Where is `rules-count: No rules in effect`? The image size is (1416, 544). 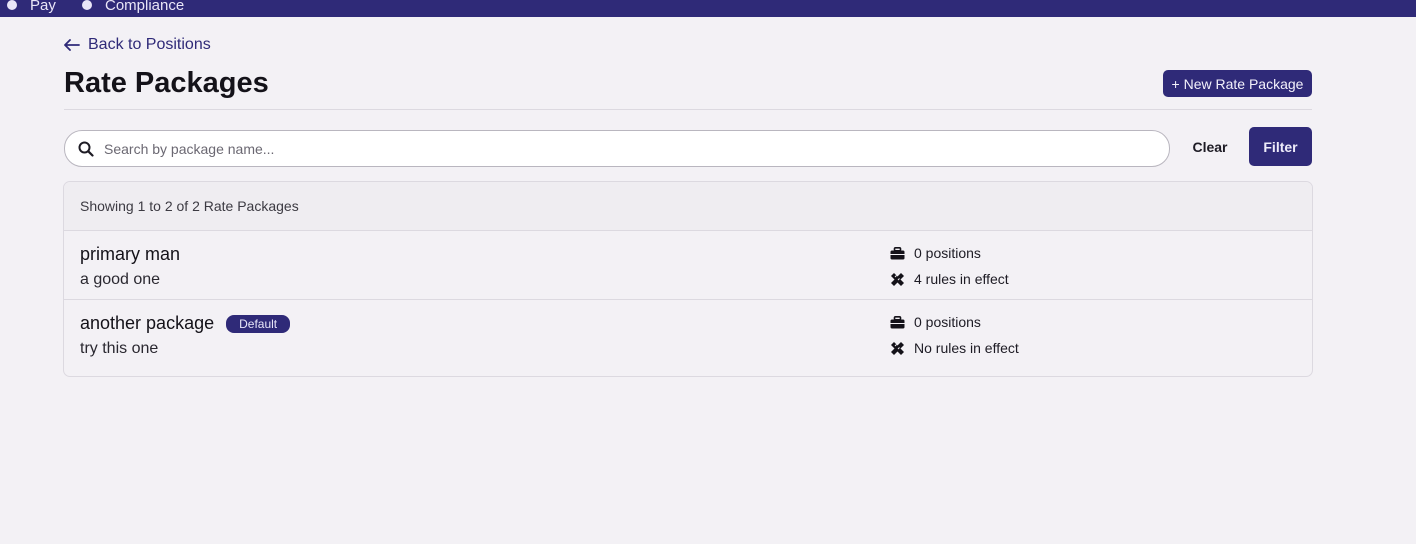 rules-count: No rules in effect is located at coordinates (954, 348).